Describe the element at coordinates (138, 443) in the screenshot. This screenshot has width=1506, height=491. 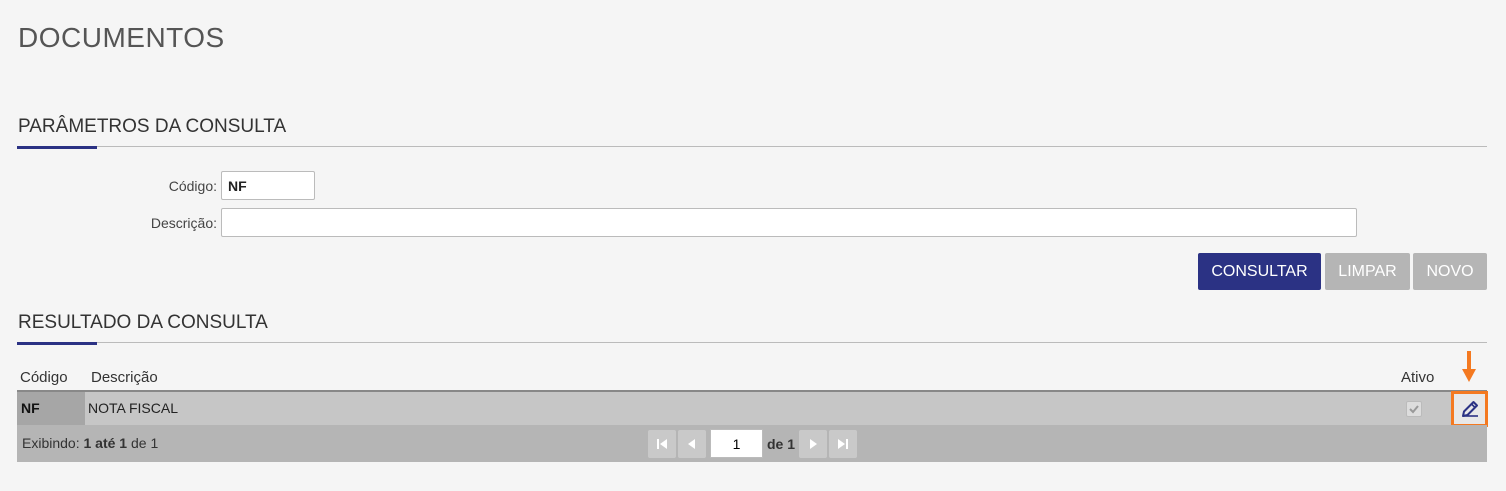
I see `pager-de-label: de` at that location.